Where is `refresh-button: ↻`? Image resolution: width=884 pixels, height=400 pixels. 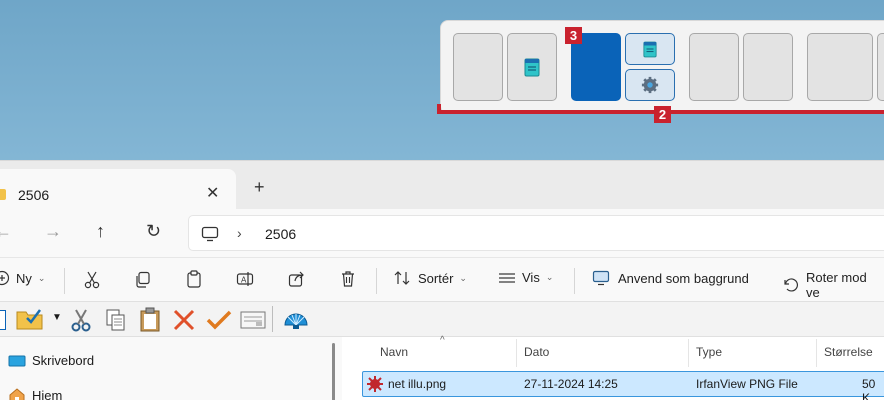 refresh-button: ↻ is located at coordinates (153, 231).